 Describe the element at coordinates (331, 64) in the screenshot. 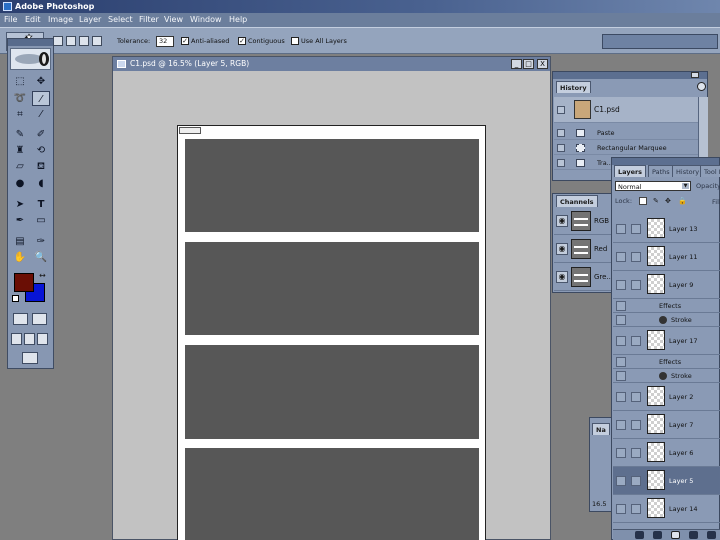

I see `document-title-bar: C1.psd @ 16.5% (Layer 5, RGB) _ □ X` at that location.